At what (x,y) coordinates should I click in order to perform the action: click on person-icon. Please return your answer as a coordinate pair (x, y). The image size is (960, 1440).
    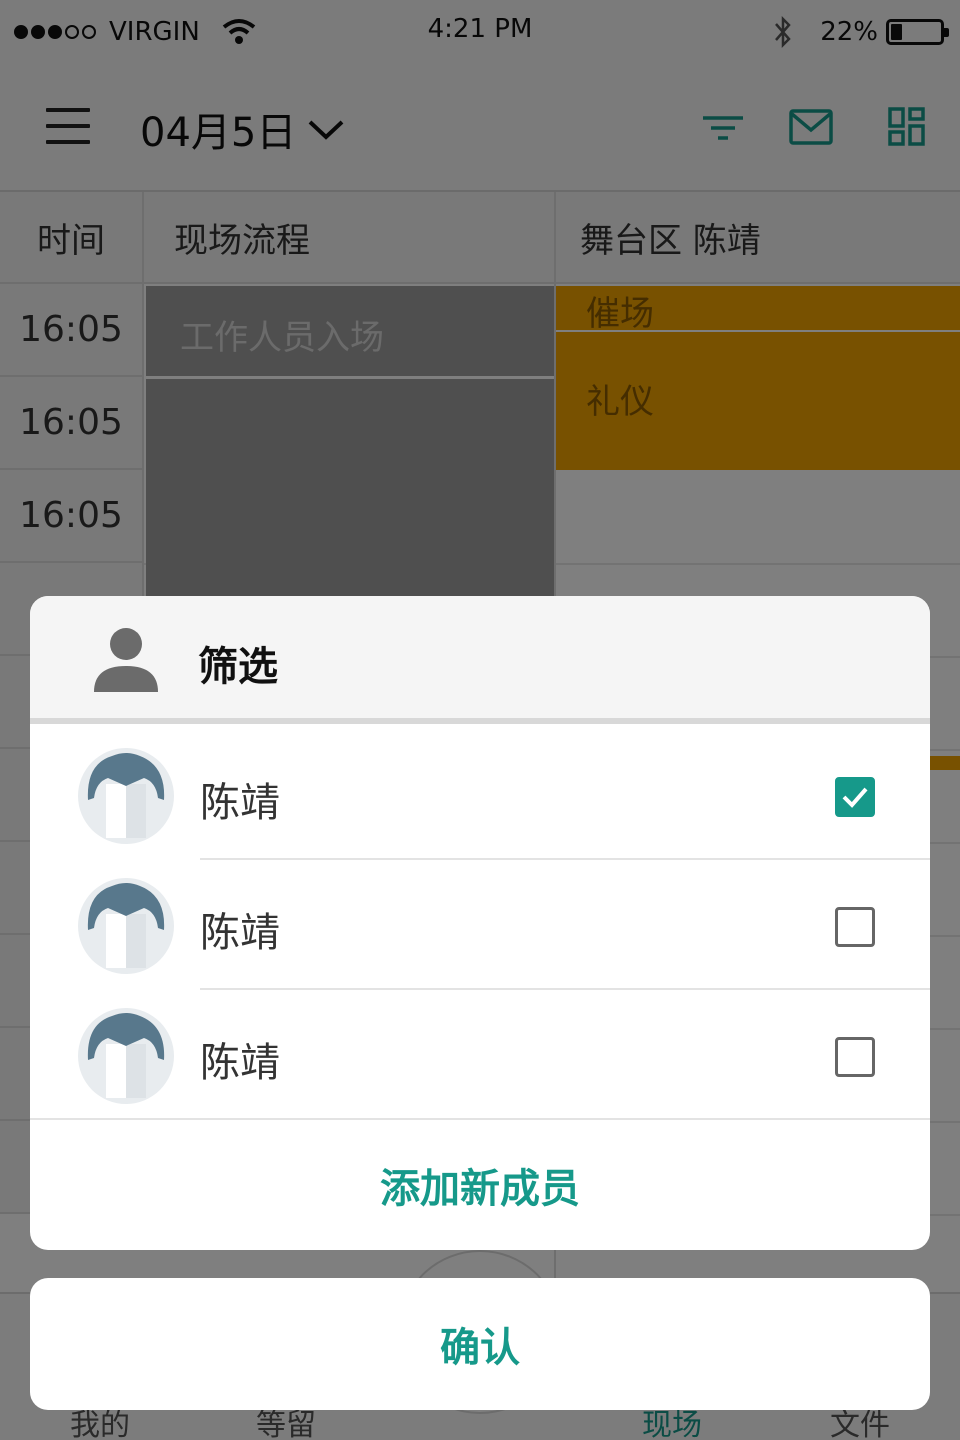
    Looking at the image, I should click on (126, 660).